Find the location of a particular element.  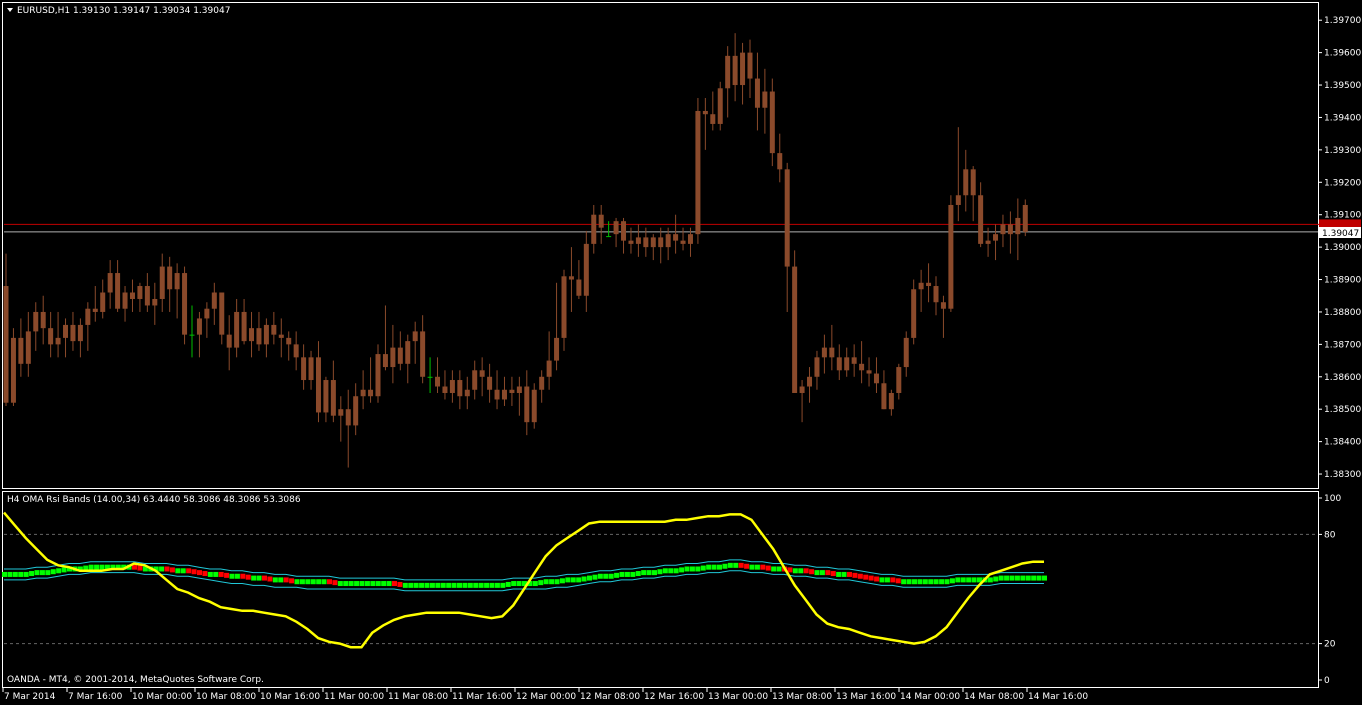

time-tick-label: 12 Mar 08:00 is located at coordinates (610, 697).